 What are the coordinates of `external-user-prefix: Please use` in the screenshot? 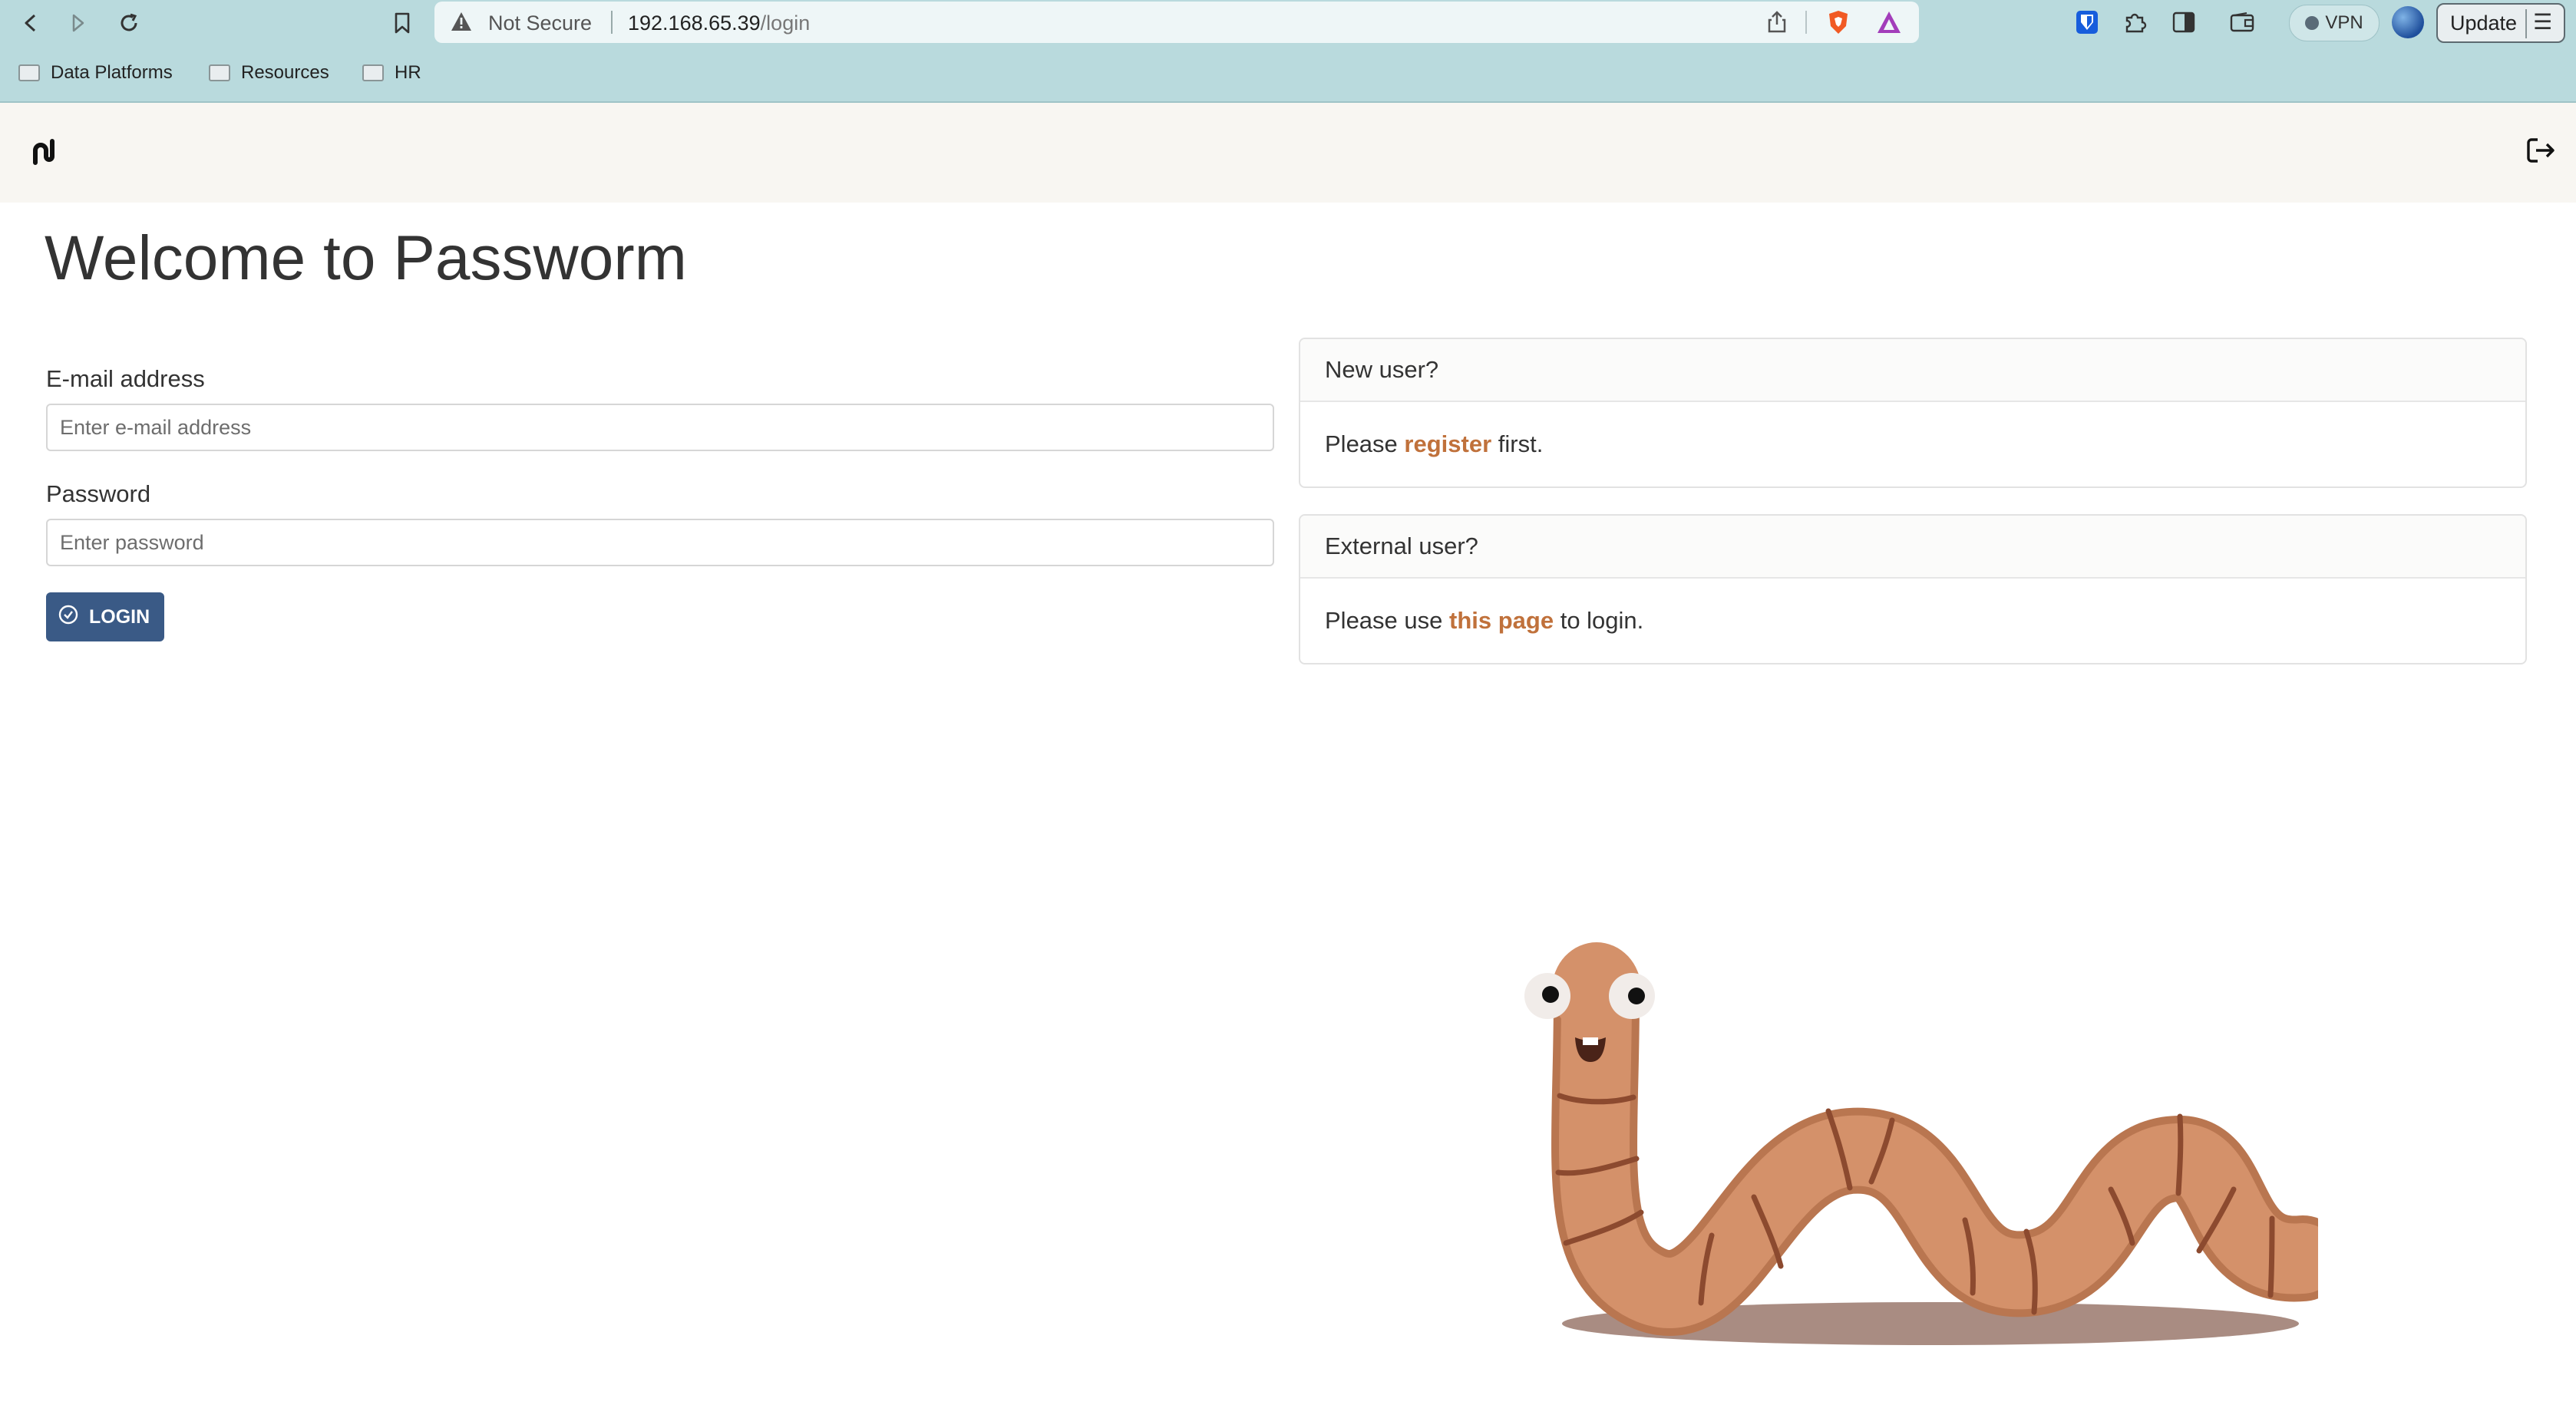 It's located at (1387, 620).